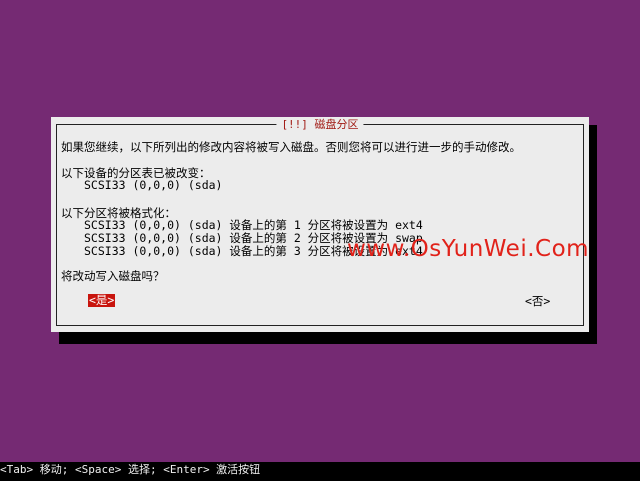 The width and height of the screenshot is (640, 481). Describe the element at coordinates (113, 276) in the screenshot. I see `question-text: 将改动写入磁盘吗？` at that location.